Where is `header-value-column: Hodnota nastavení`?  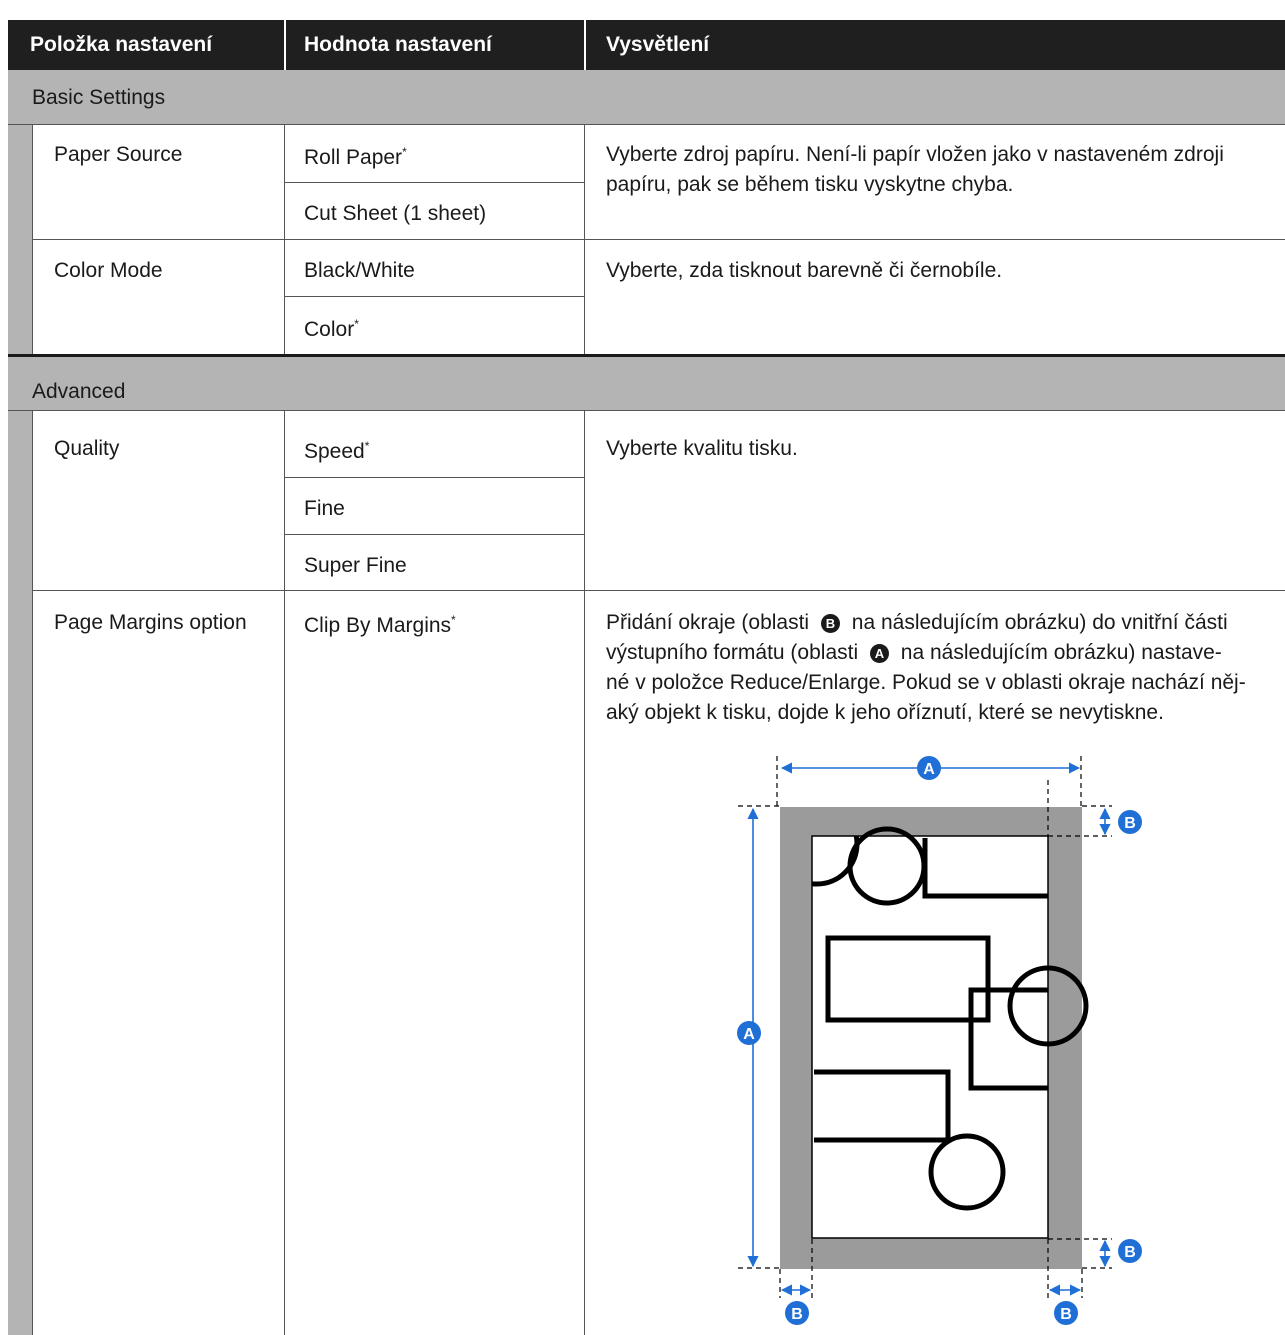 header-value-column: Hodnota nastavení is located at coordinates (398, 44).